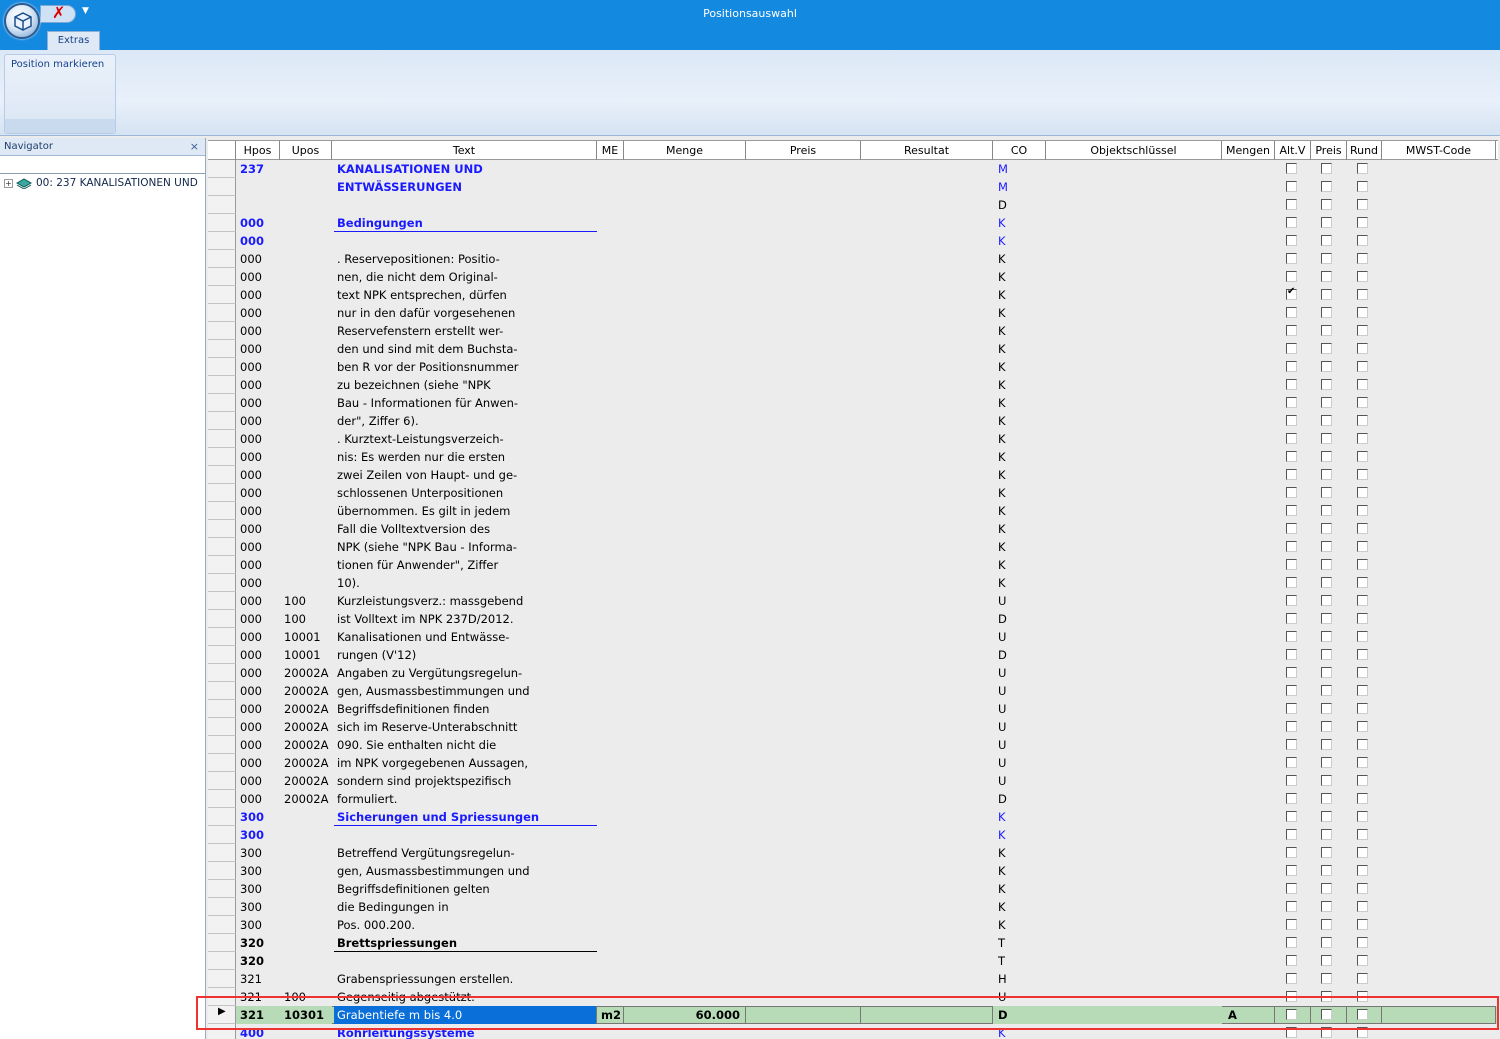 The image size is (1500, 1039). Describe the element at coordinates (102, 165) in the screenshot. I see `navigator-search-input` at that location.